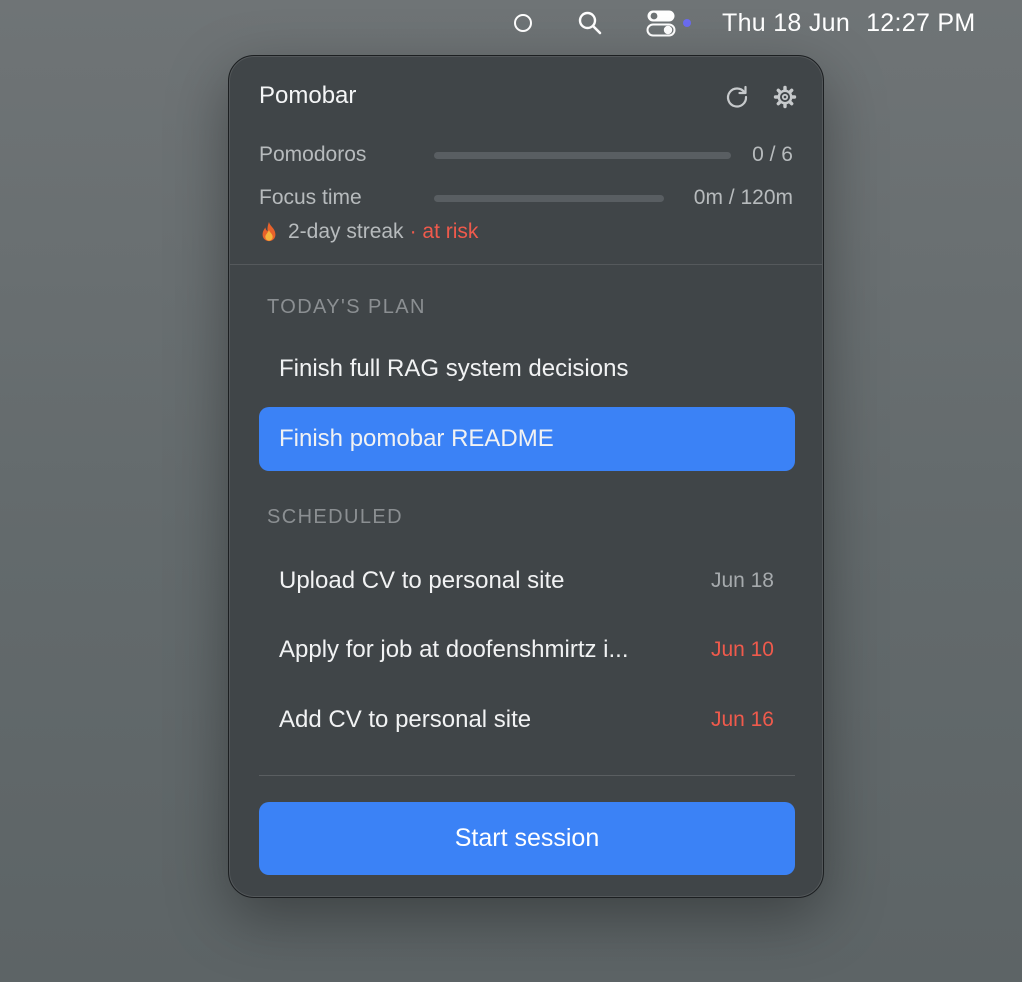 The height and width of the screenshot is (982, 1022). I want to click on scheduled-task-row: Add CV to personal site Jun 16, so click(527, 720).